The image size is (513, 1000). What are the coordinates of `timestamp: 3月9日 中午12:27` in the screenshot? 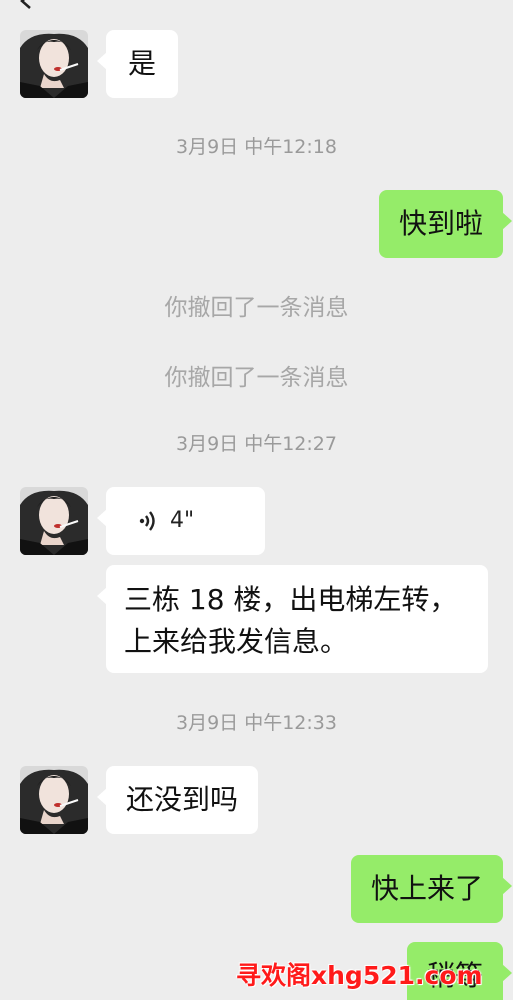 It's located at (256, 444).